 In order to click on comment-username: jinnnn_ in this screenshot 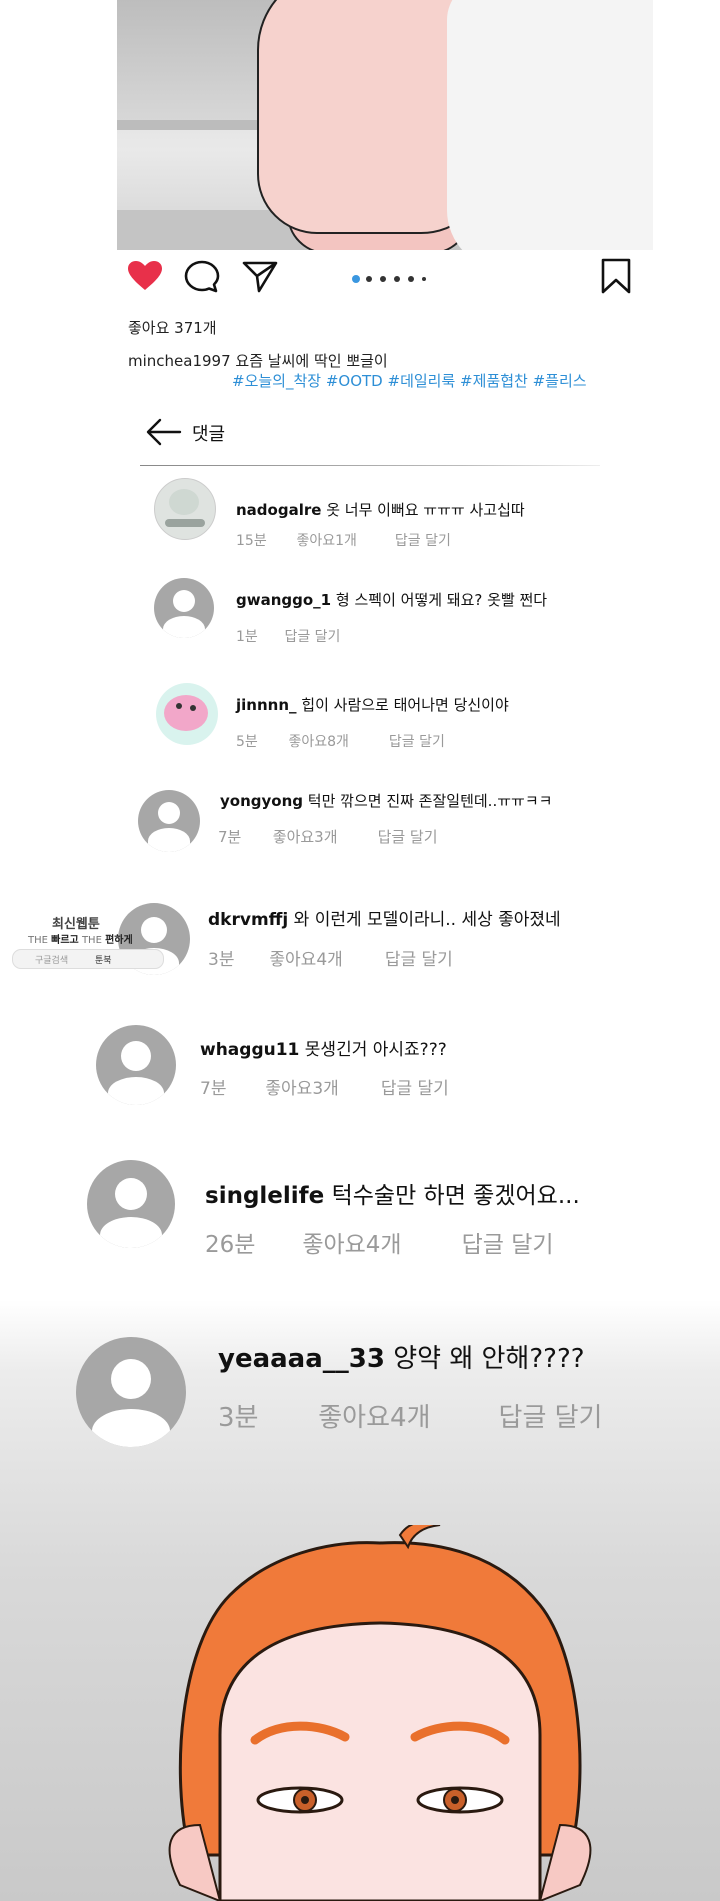, I will do `click(266, 705)`.